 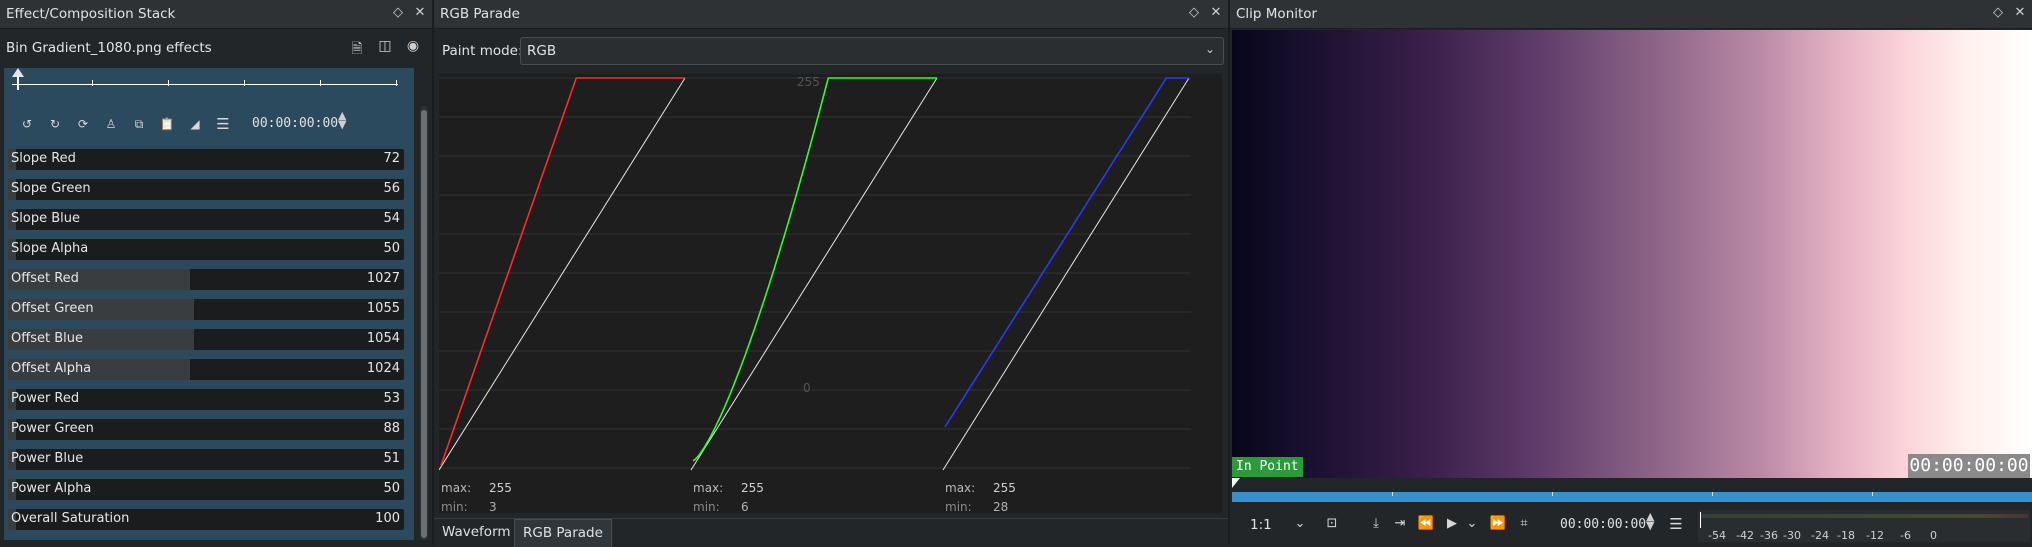 What do you see at coordinates (47, 338) in the screenshot?
I see `param-label: Offset Blue` at bounding box center [47, 338].